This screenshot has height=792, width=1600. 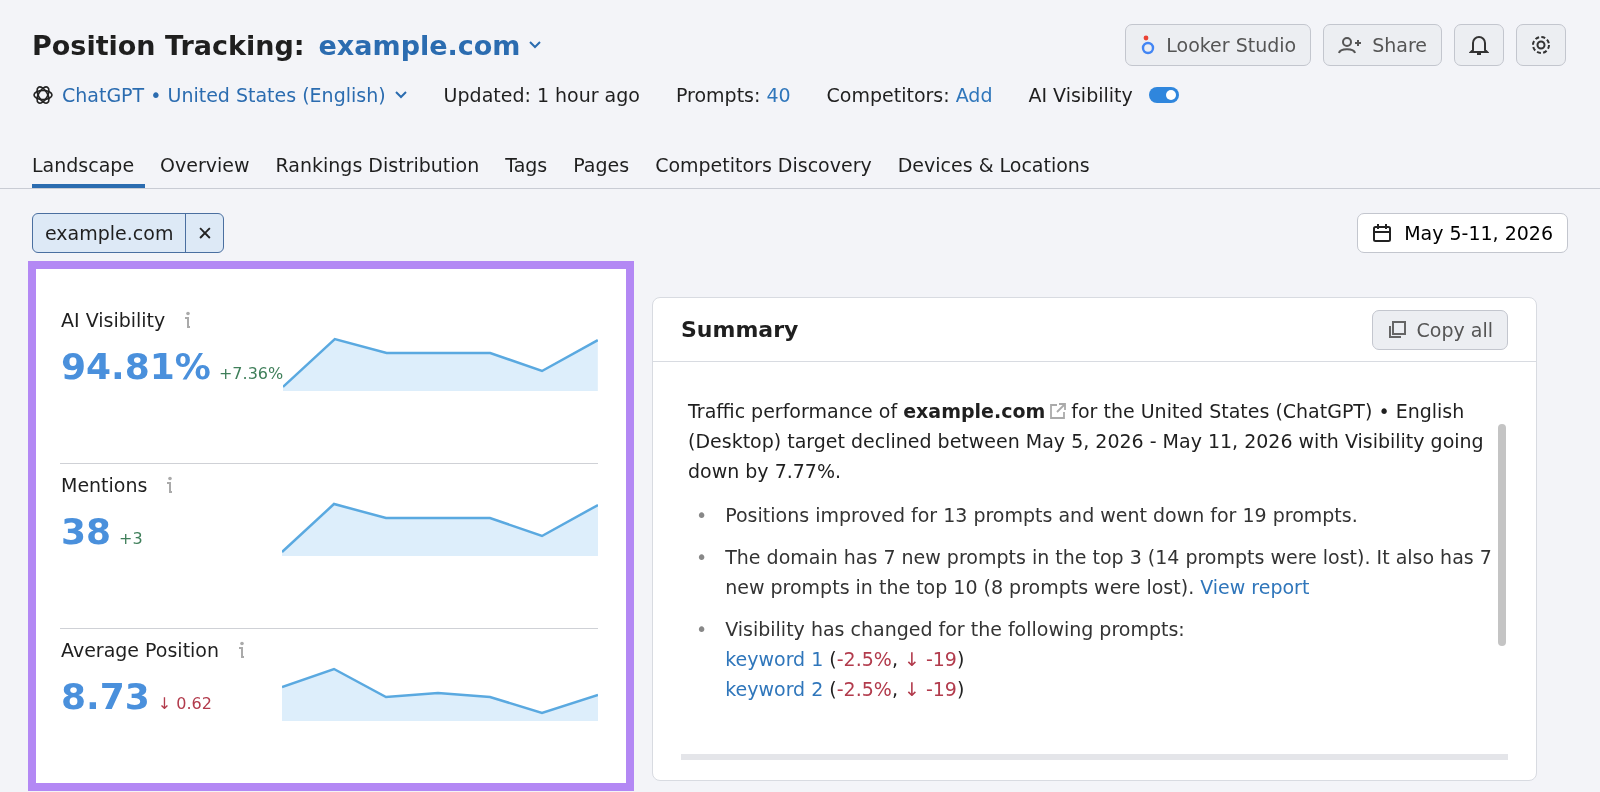 I want to click on summary-title: Summary, so click(x=740, y=329).